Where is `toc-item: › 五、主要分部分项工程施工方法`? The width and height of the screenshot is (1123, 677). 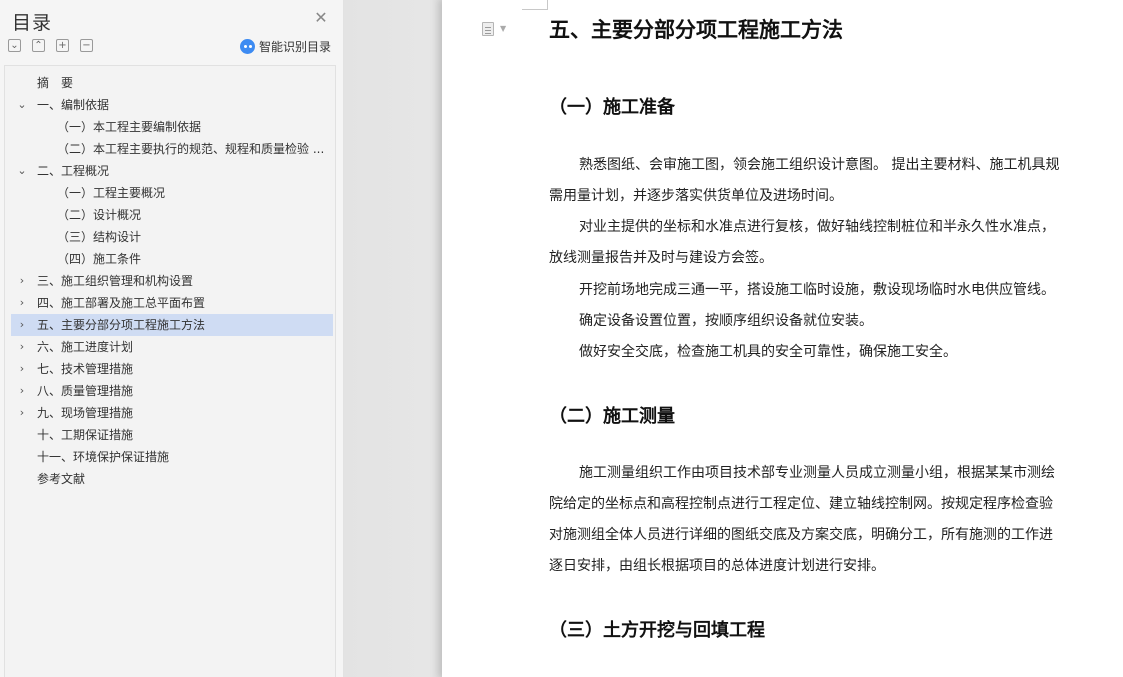
toc-item: › 五、主要分部分项工程施工方法 is located at coordinates (172, 325).